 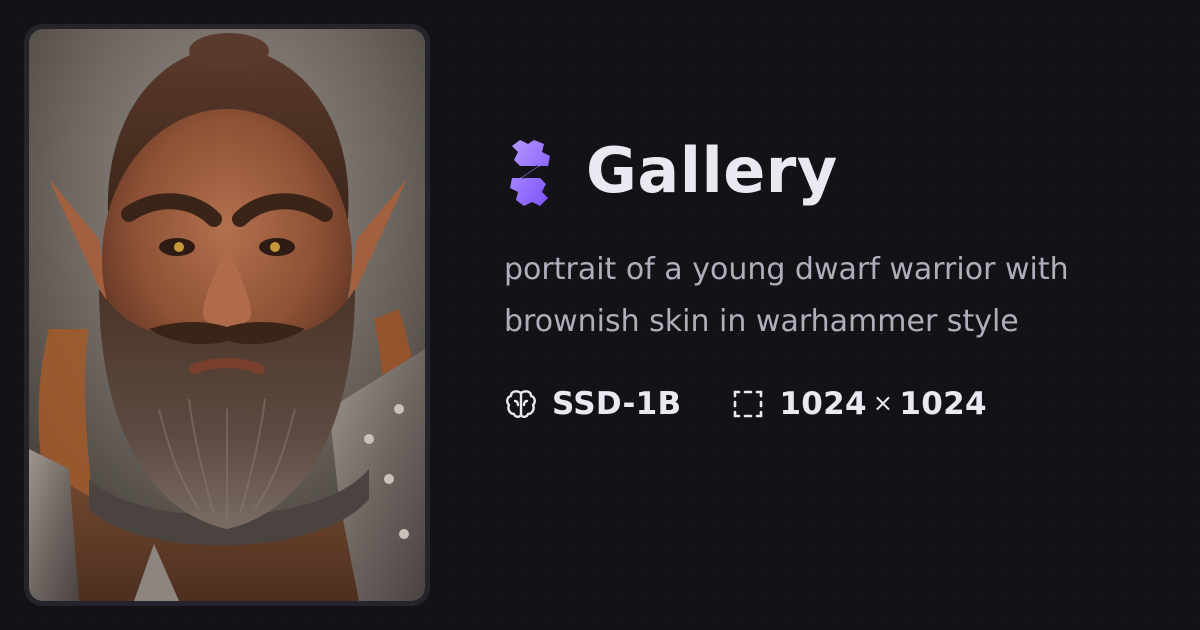 I want to click on title-row: Gallery, so click(x=824, y=173).